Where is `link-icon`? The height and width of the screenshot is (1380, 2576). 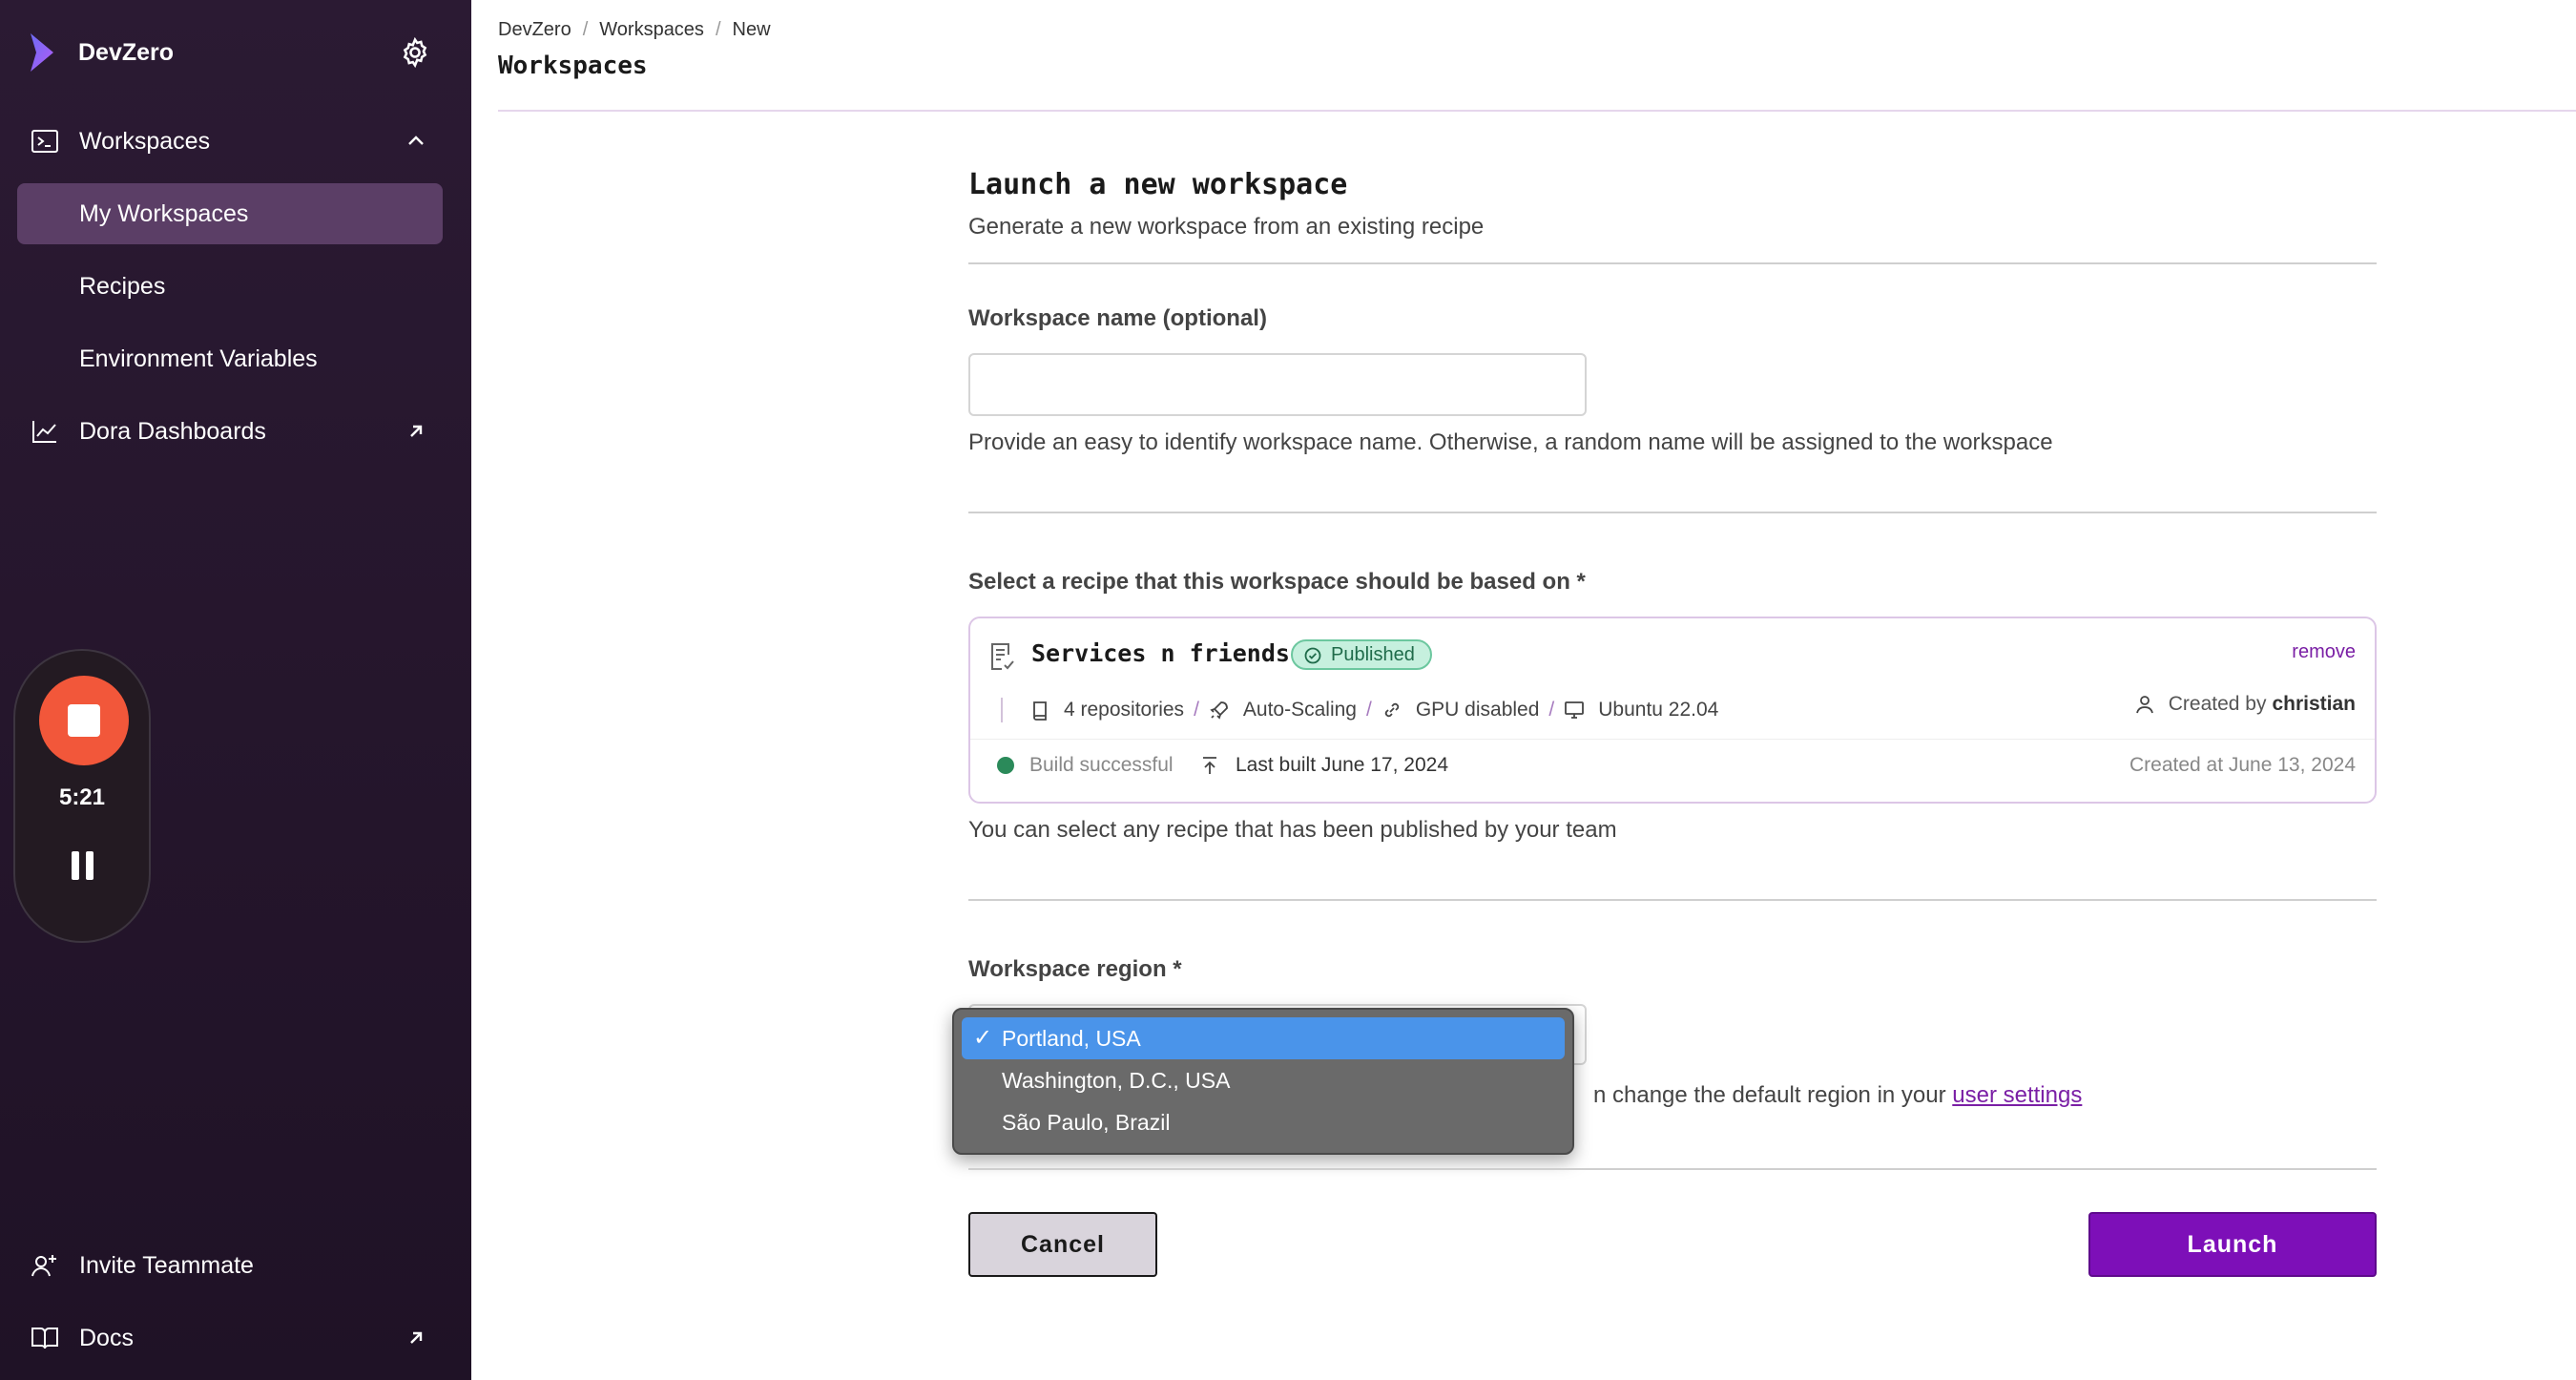 link-icon is located at coordinates (1392, 710).